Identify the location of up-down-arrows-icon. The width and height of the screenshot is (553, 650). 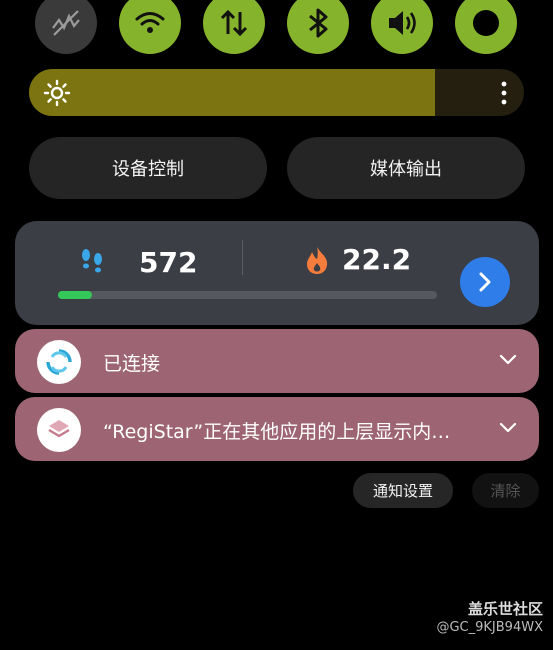
(234, 23).